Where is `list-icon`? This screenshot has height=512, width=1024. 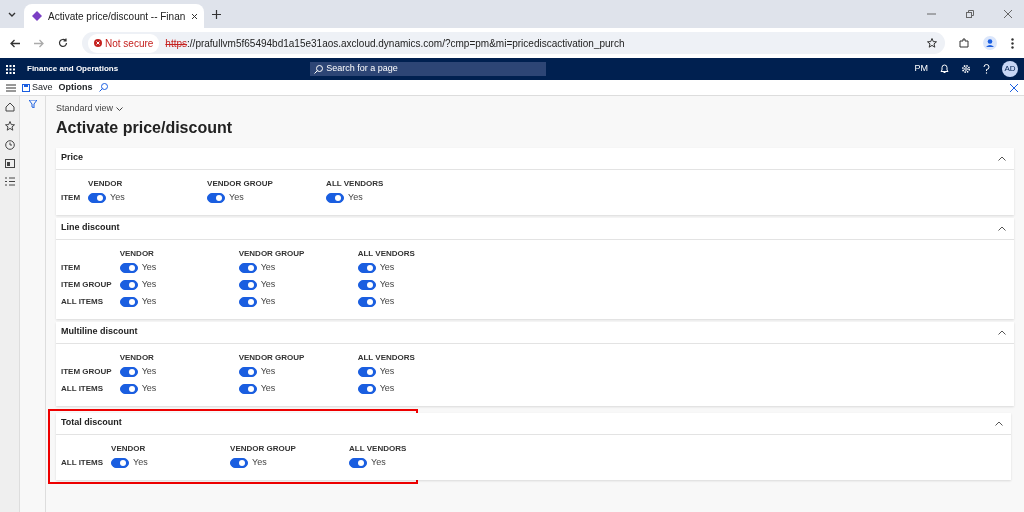
list-icon is located at coordinates (9, 181).